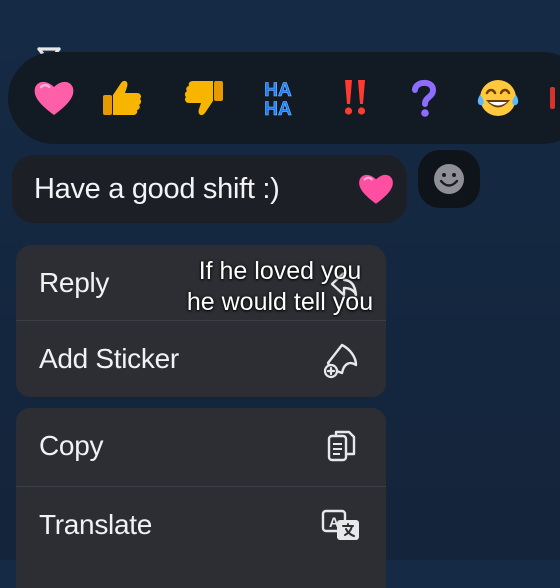 Image resolution: width=560 pixels, height=588 pixels. I want to click on menu-item-translate: Translate A, so click(201, 524).